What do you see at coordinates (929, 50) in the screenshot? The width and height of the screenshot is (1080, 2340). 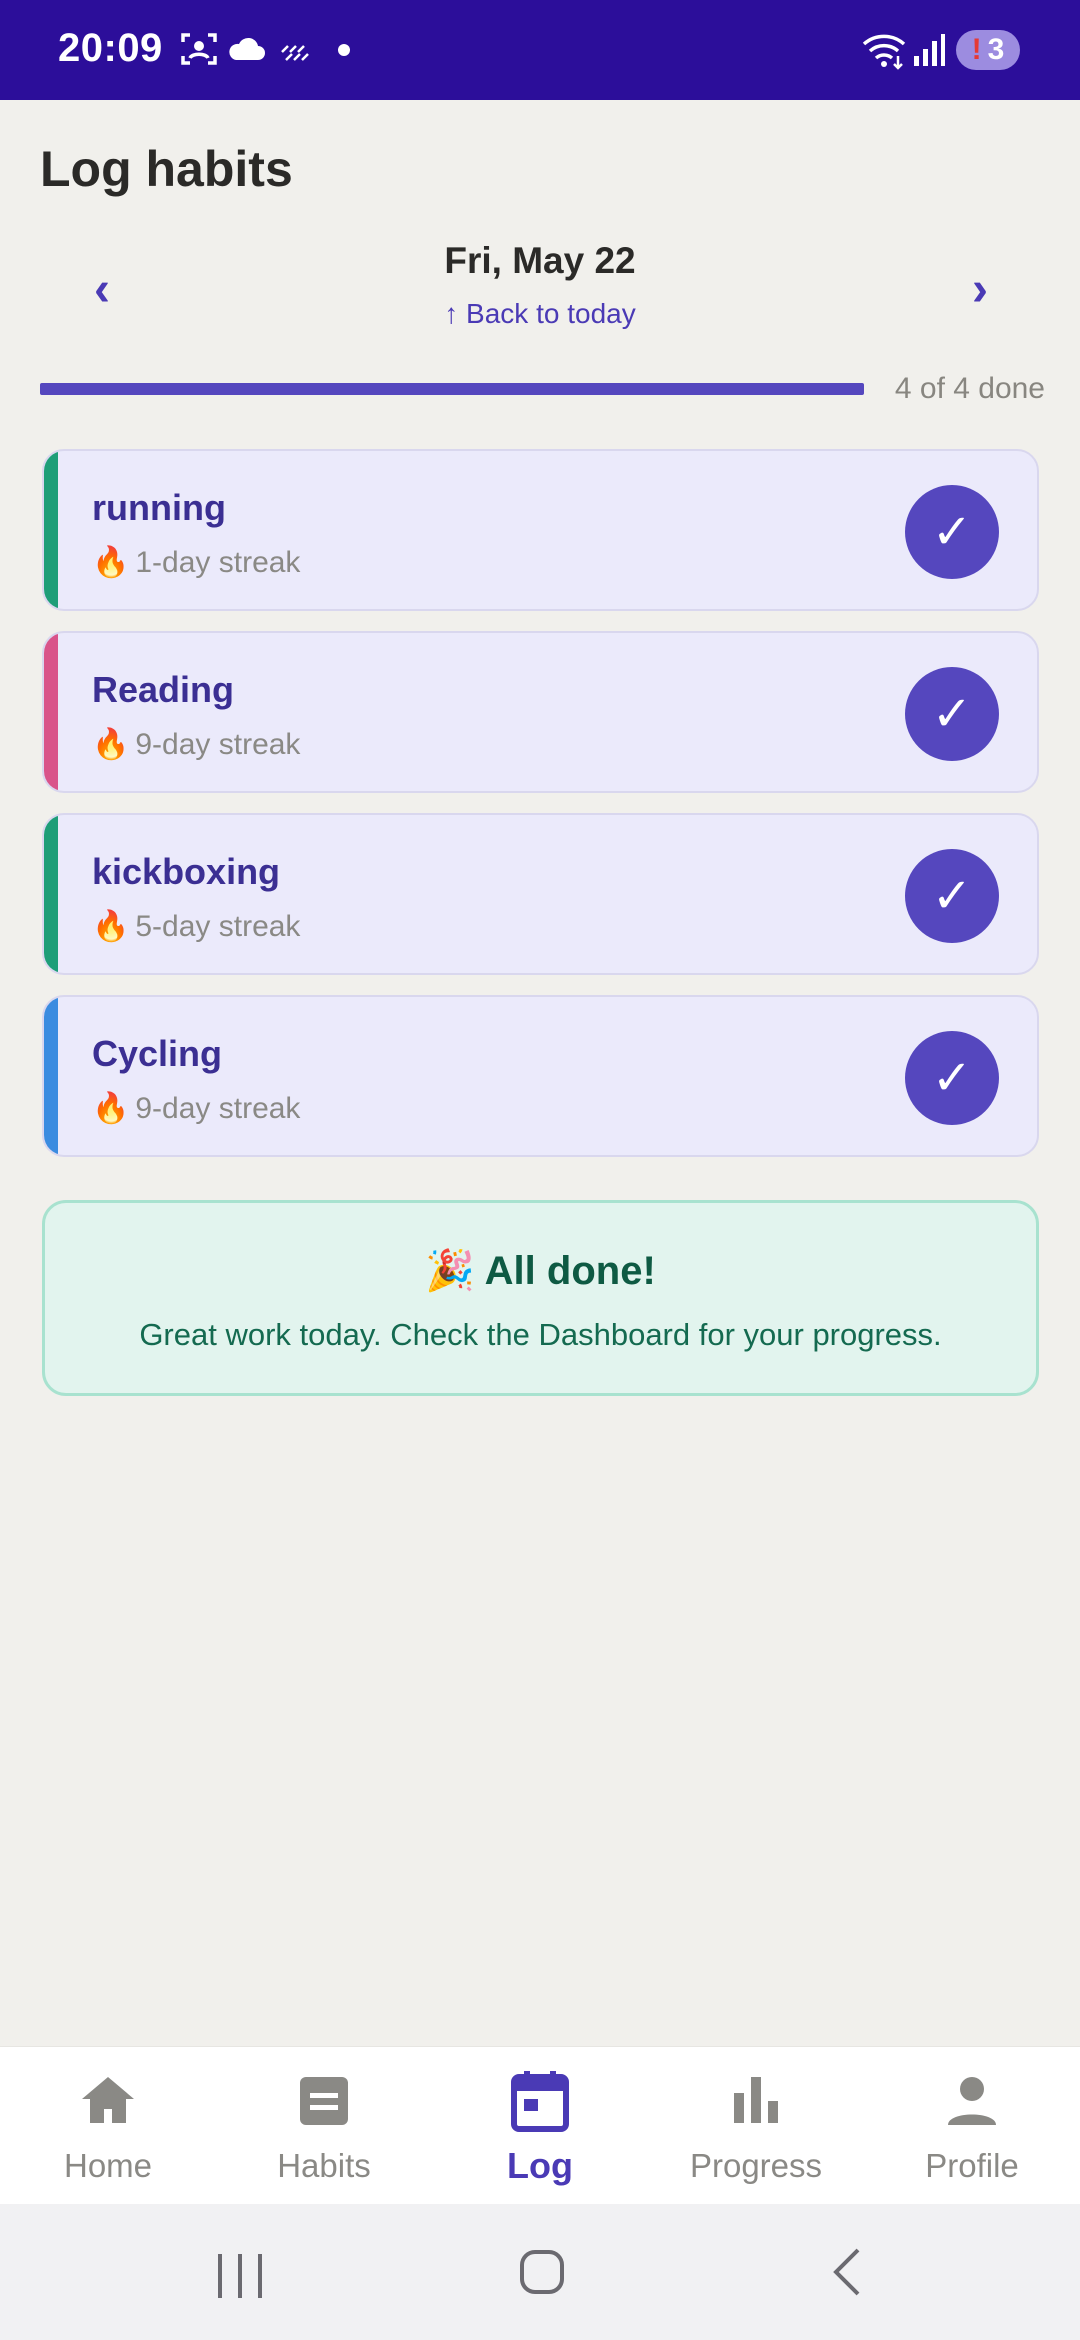 I see `signal-icon` at bounding box center [929, 50].